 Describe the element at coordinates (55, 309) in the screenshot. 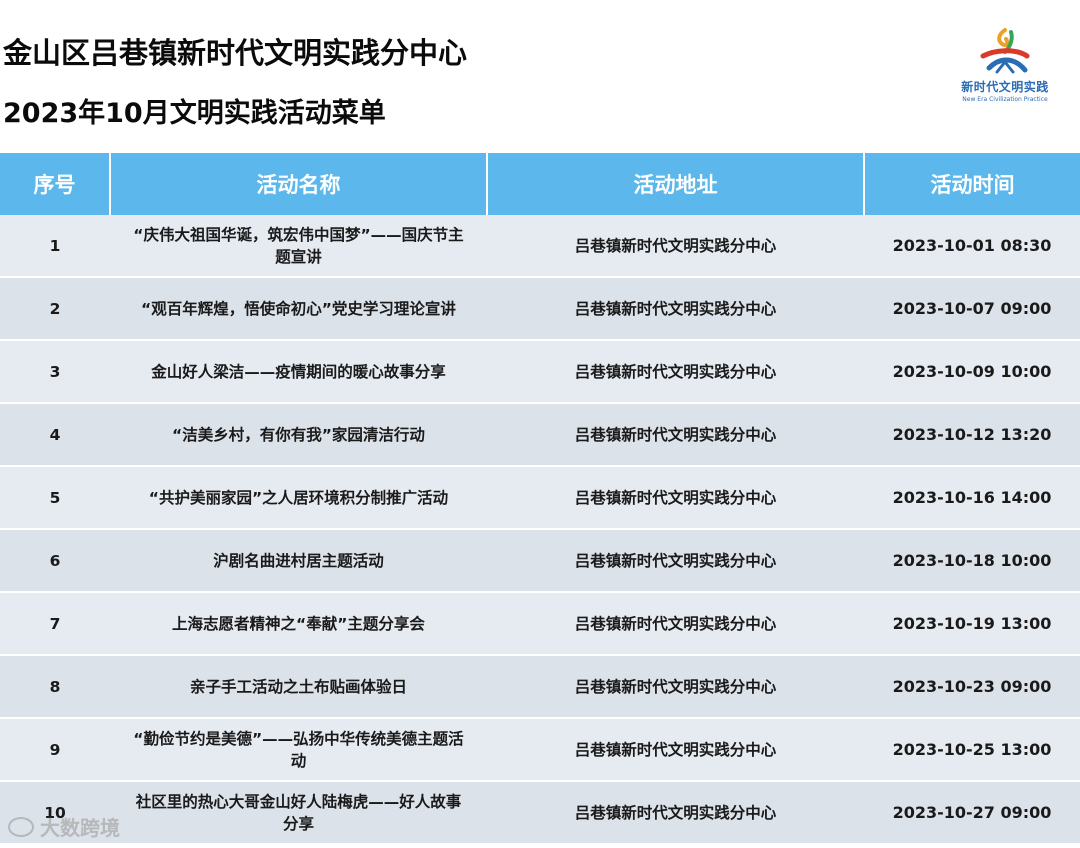

I see `row-no: 2` at that location.